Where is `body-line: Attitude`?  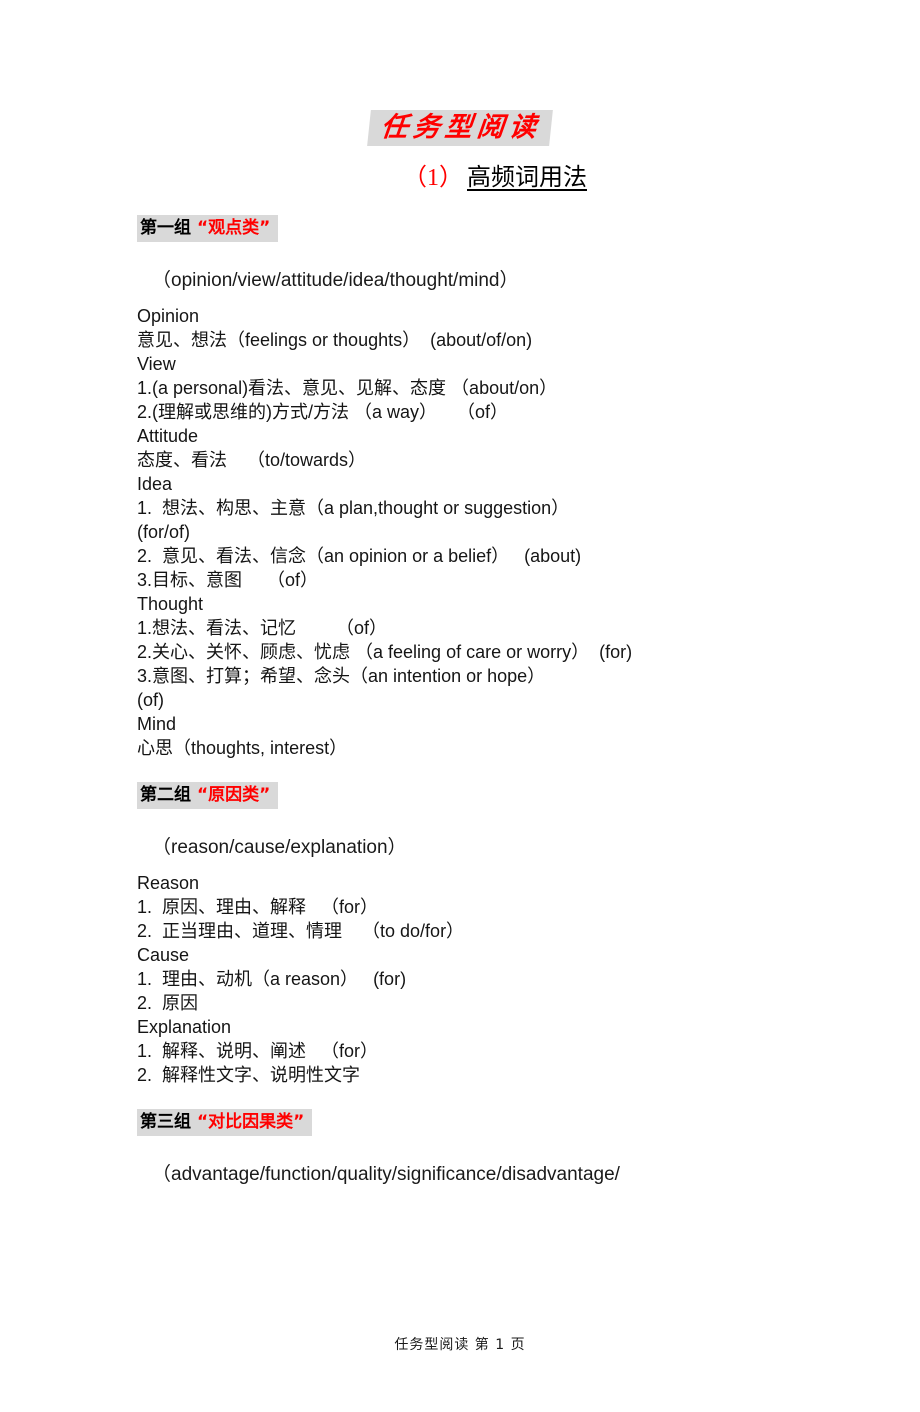
body-line: Attitude is located at coordinates (168, 435).